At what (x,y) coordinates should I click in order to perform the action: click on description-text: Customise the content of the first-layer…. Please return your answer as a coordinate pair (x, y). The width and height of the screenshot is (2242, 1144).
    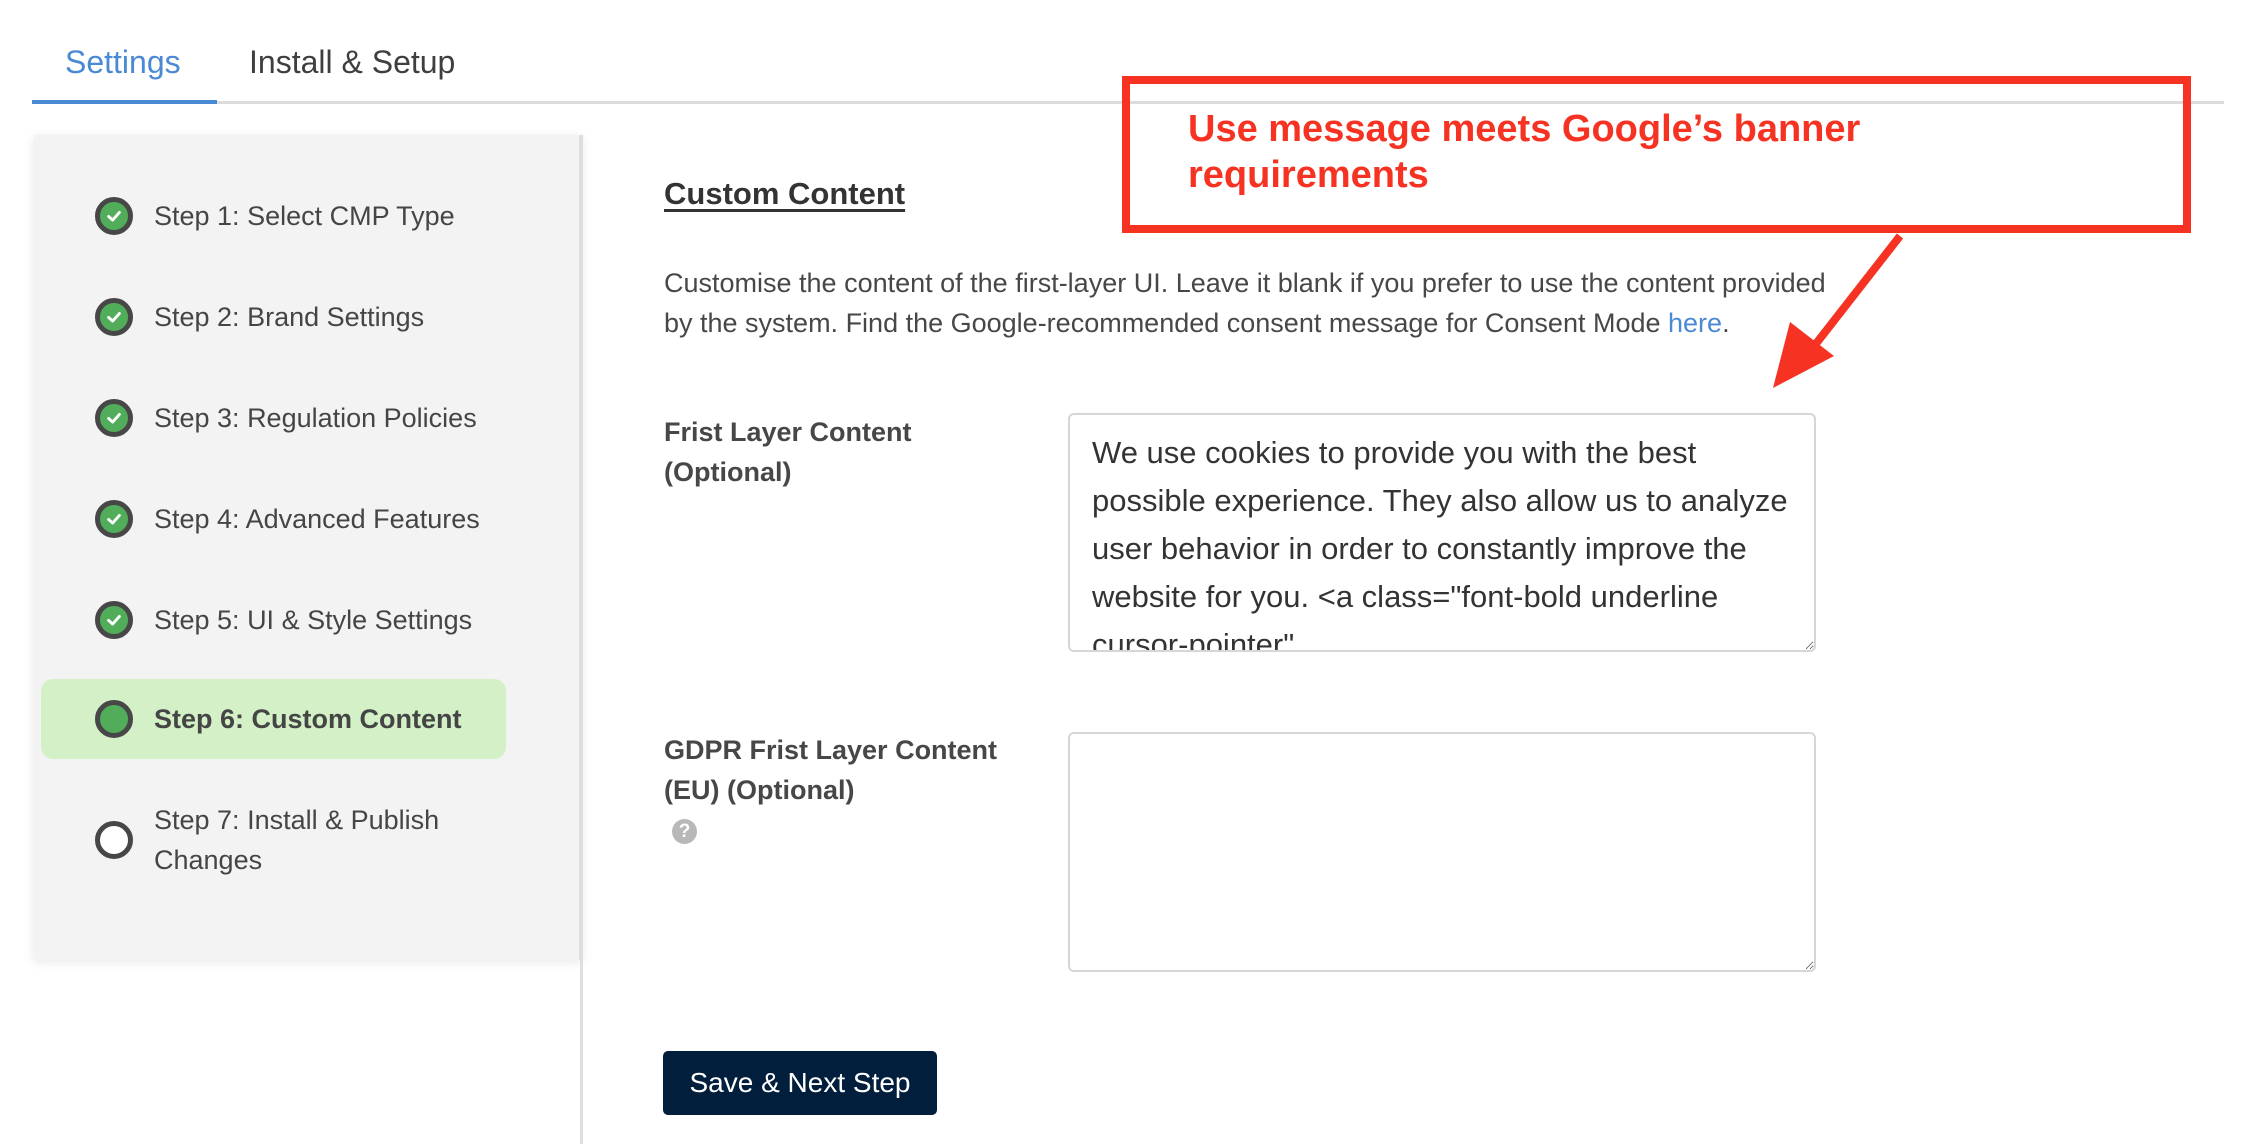
    Looking at the image, I should click on (1245, 303).